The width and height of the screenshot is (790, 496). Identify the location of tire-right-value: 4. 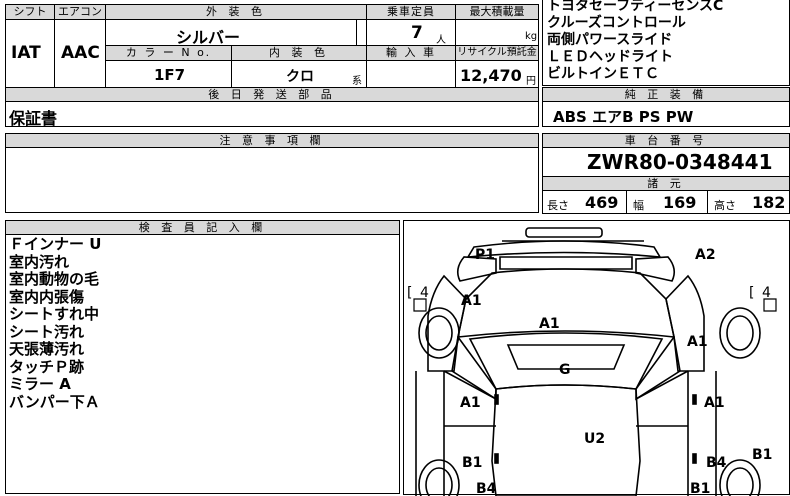
(766, 293).